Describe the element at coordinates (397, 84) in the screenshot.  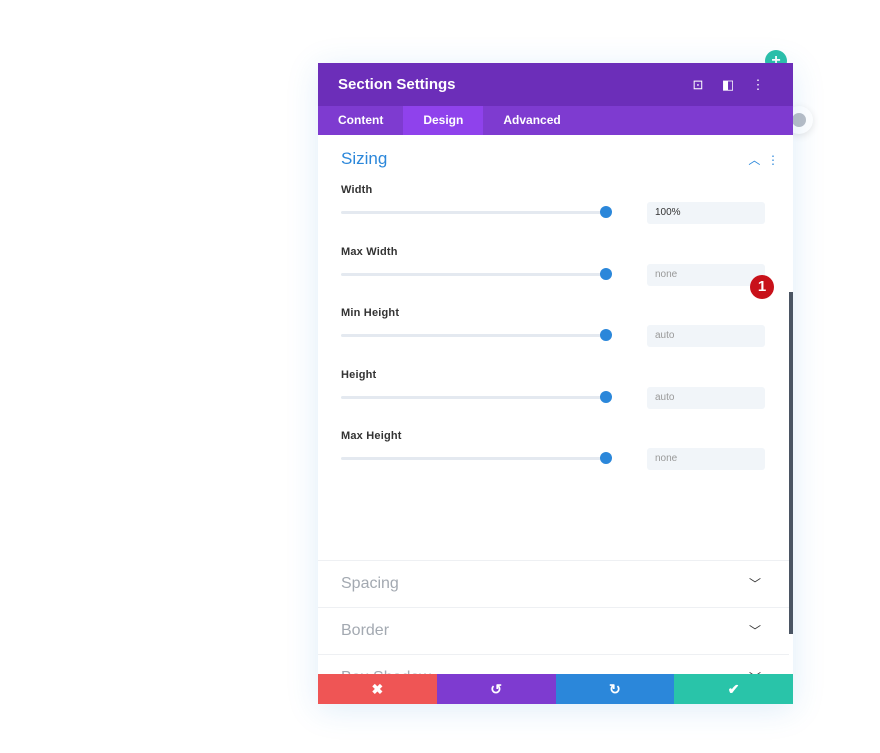
I see `modal-title: Section Settings` at that location.